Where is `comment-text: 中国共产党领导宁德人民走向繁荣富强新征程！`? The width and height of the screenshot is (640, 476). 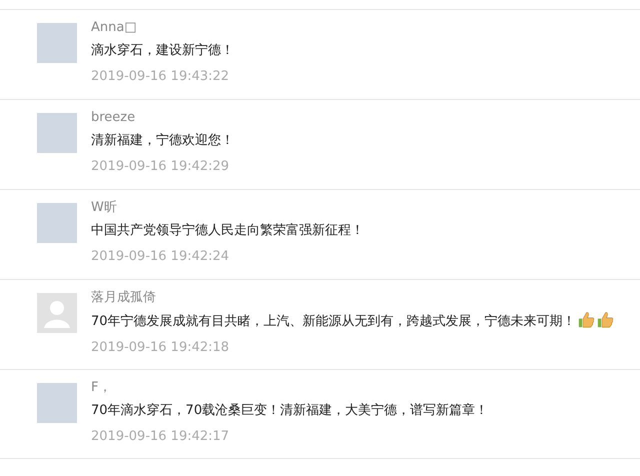 comment-text: 中国共产党领导宁德人民走向繁荣富强新征程！ is located at coordinates (227, 231).